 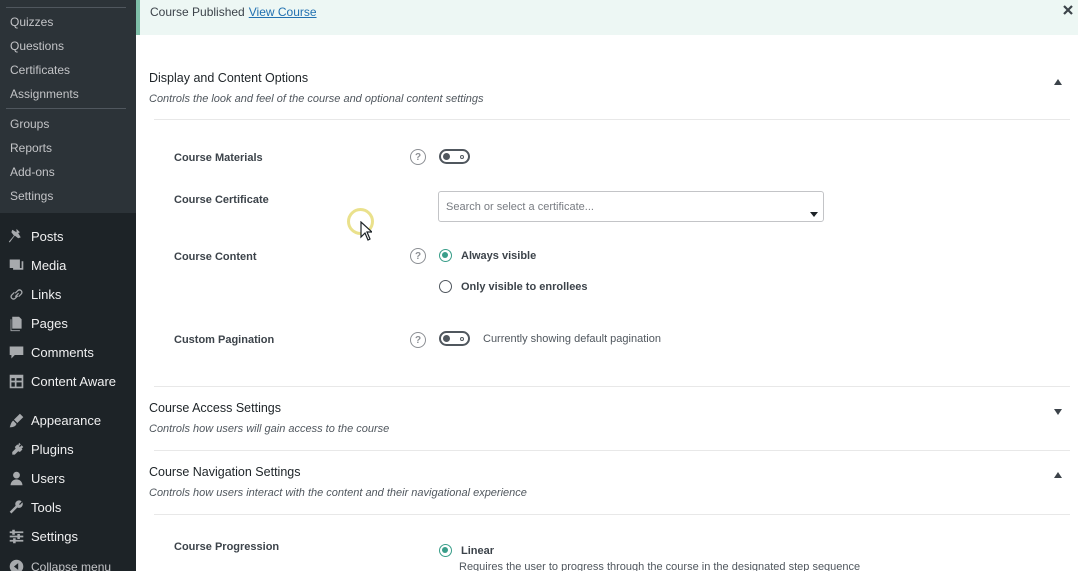 I want to click on course-content-label: Course Content, so click(x=215, y=257).